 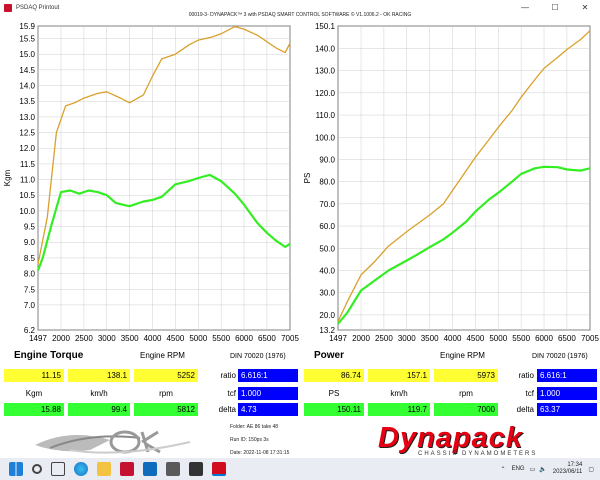 I want to click on power-y-axis-label: PS, so click(x=307, y=178).